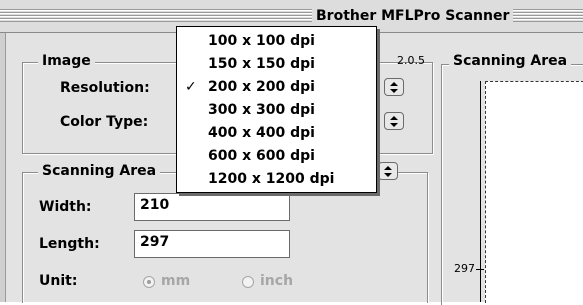  What do you see at coordinates (411, 60) in the screenshot?
I see `version-text: 2.0.5` at bounding box center [411, 60].